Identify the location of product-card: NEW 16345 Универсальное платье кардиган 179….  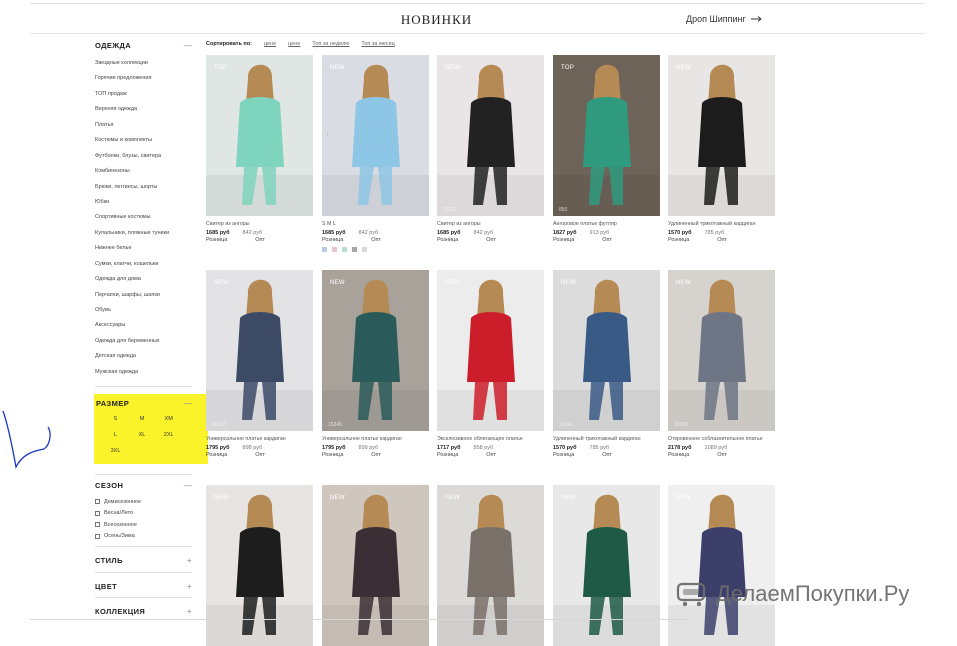
(375, 364).